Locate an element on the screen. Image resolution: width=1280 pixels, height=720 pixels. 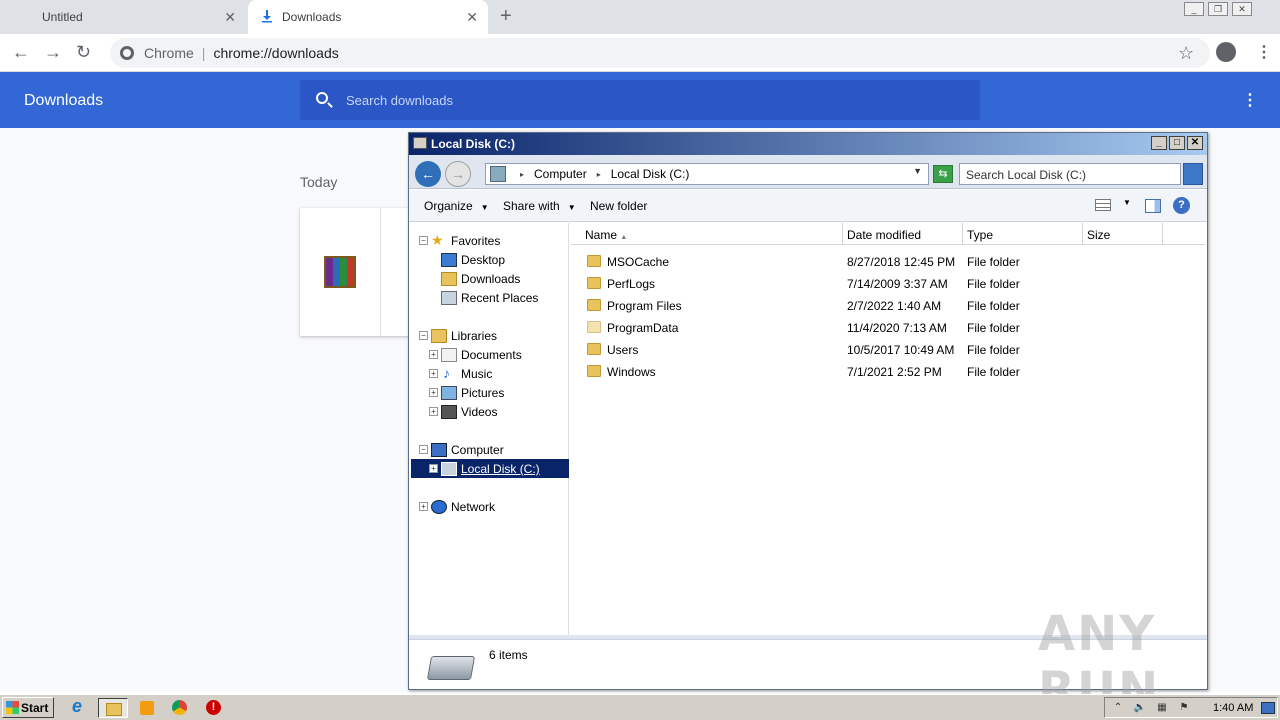
explorer-address-bar: ▸ Computer ▸ Local Disk (C:) ▼ is located at coordinates (707, 174).